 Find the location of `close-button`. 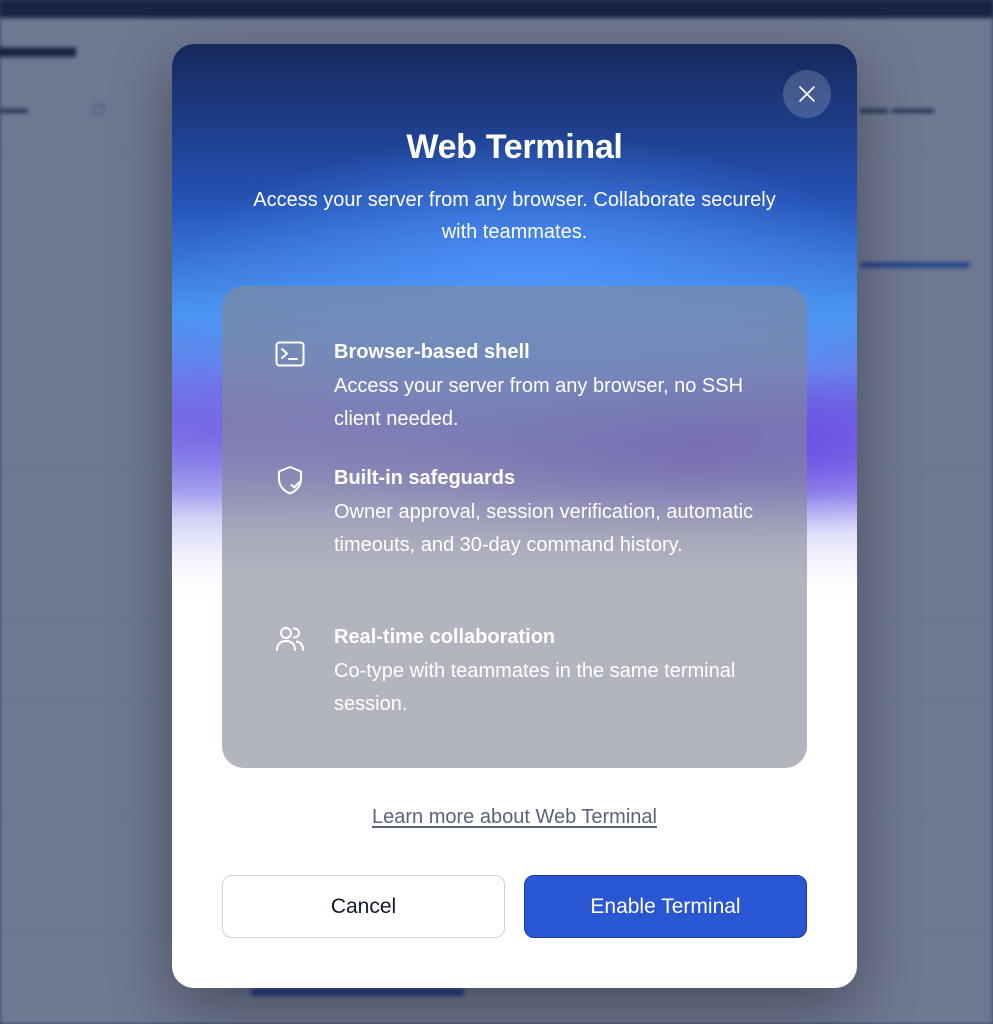

close-button is located at coordinates (807, 94).